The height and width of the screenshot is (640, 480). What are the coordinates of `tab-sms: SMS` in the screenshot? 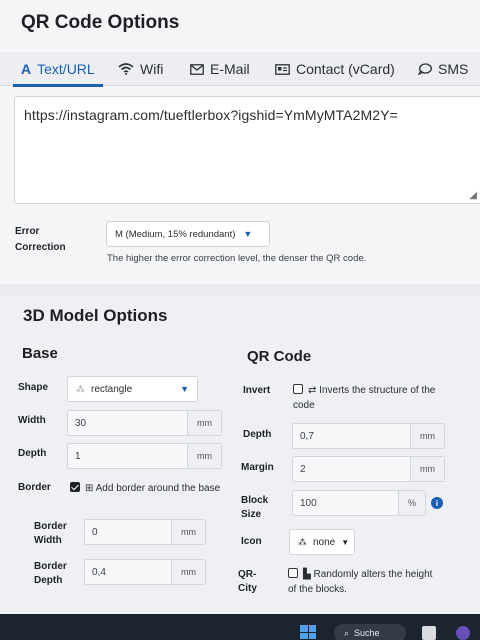 It's located at (443, 69).